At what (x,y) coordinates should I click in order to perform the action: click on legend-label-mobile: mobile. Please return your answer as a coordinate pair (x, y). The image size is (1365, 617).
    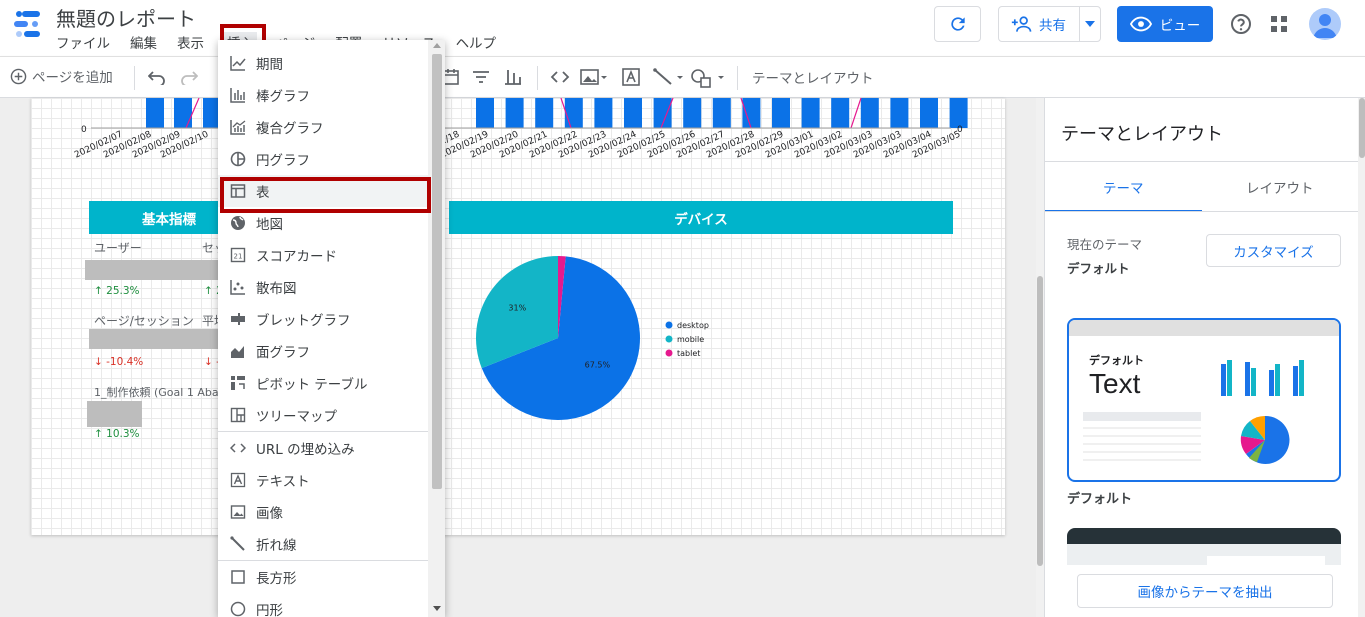
    Looking at the image, I should click on (690, 339).